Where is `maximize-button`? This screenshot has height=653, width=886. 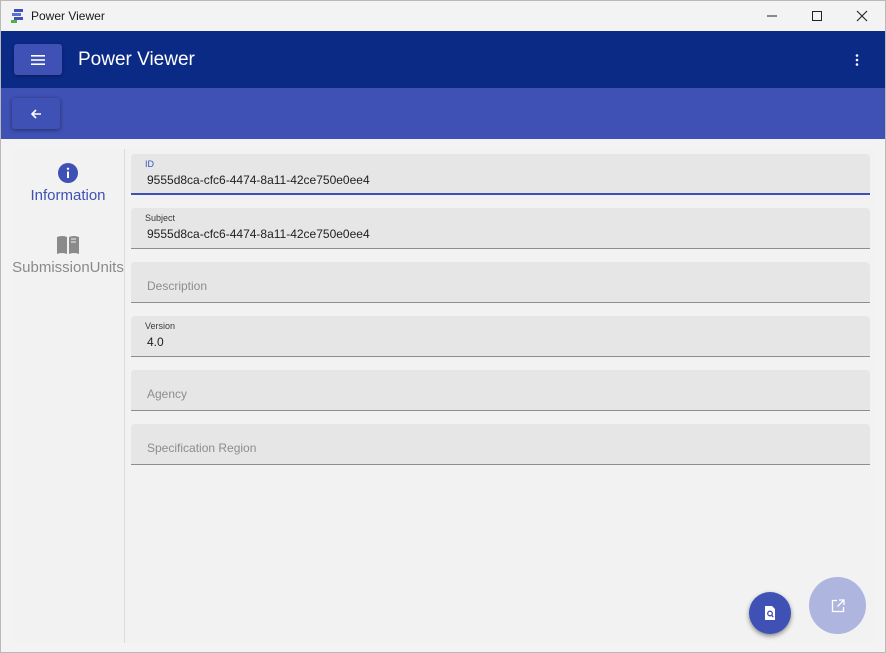
maximize-button is located at coordinates (817, 16).